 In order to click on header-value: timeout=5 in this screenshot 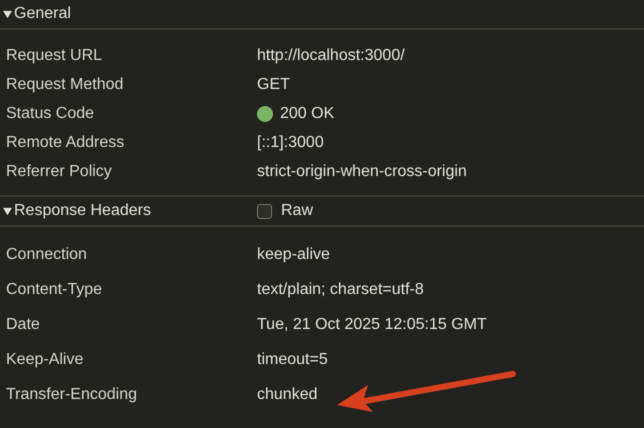, I will do `click(292, 359)`.